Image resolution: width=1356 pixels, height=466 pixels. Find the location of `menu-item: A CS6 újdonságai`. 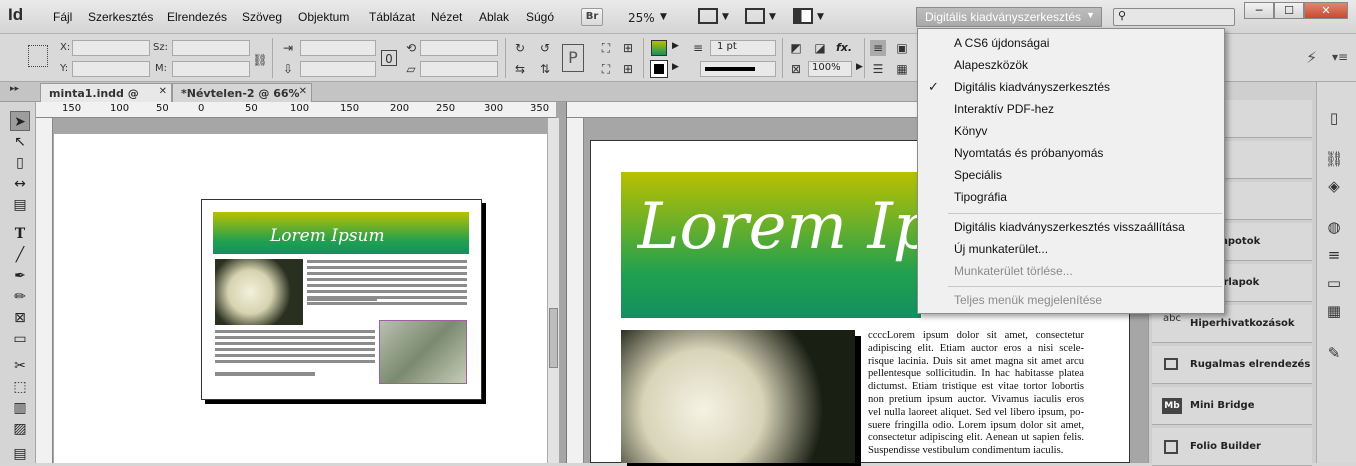

menu-item: A CS6 újdonságai is located at coordinates (1001, 43).